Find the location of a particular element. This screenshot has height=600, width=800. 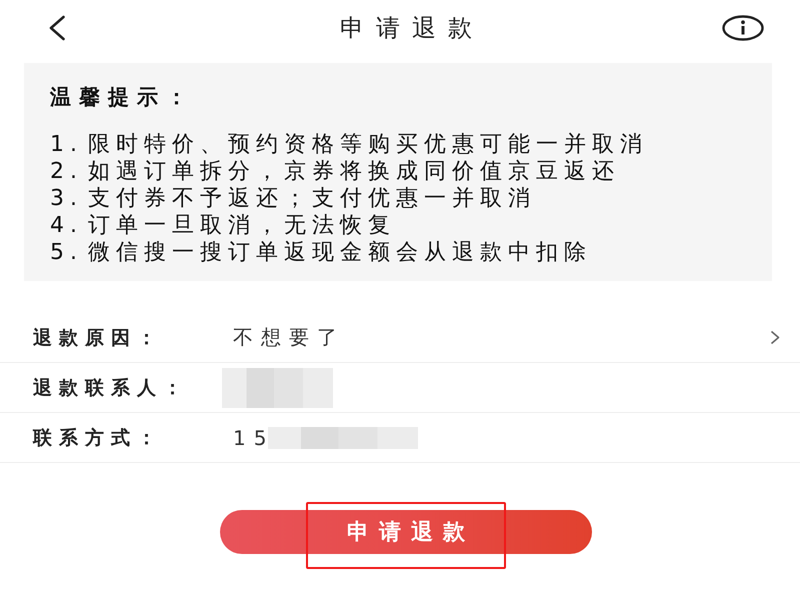

field-label: 联系方式： is located at coordinates (98, 438).